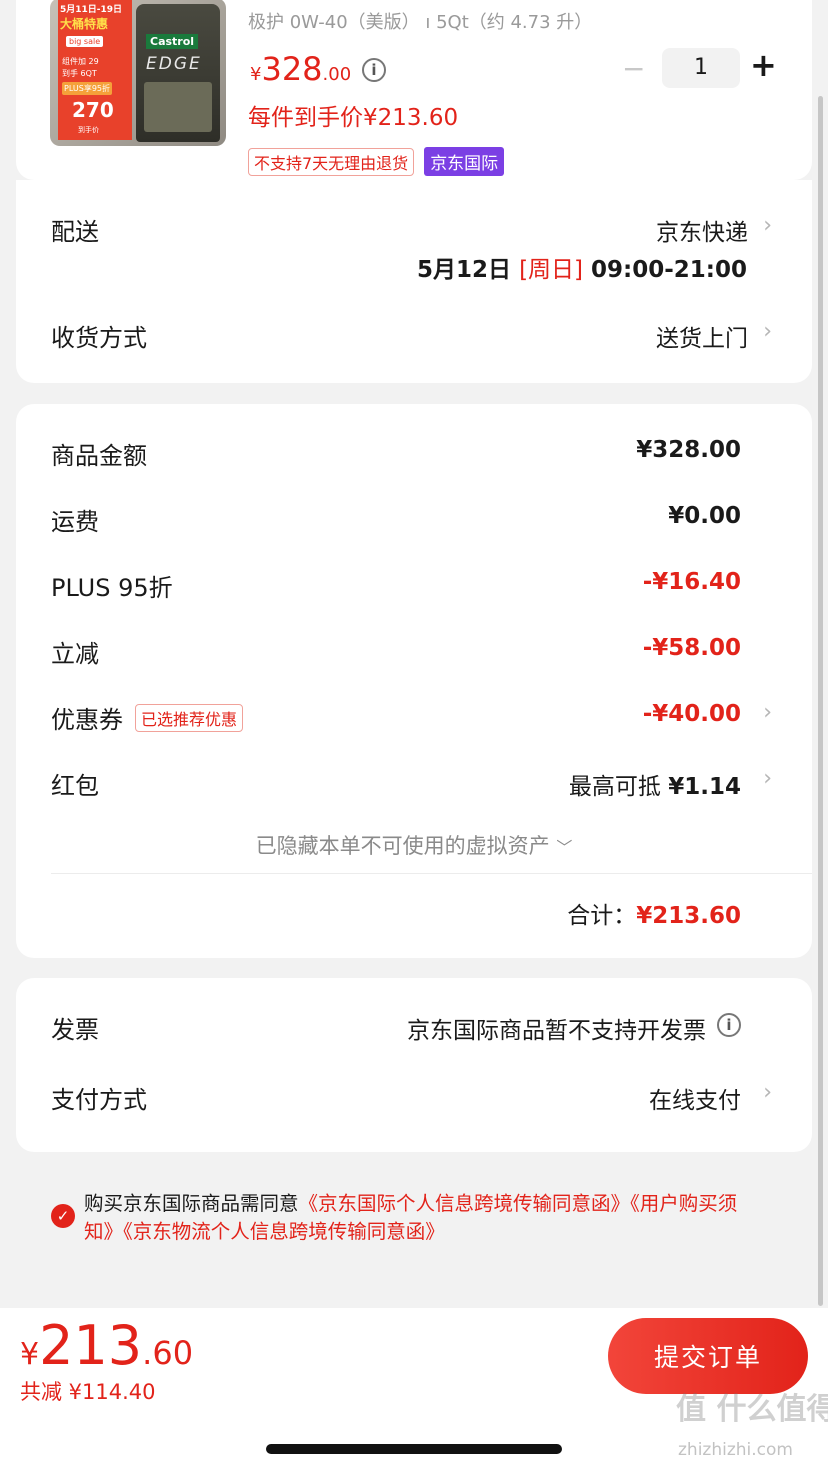  I want to click on redpacket-value: ¥1.14, so click(704, 787).